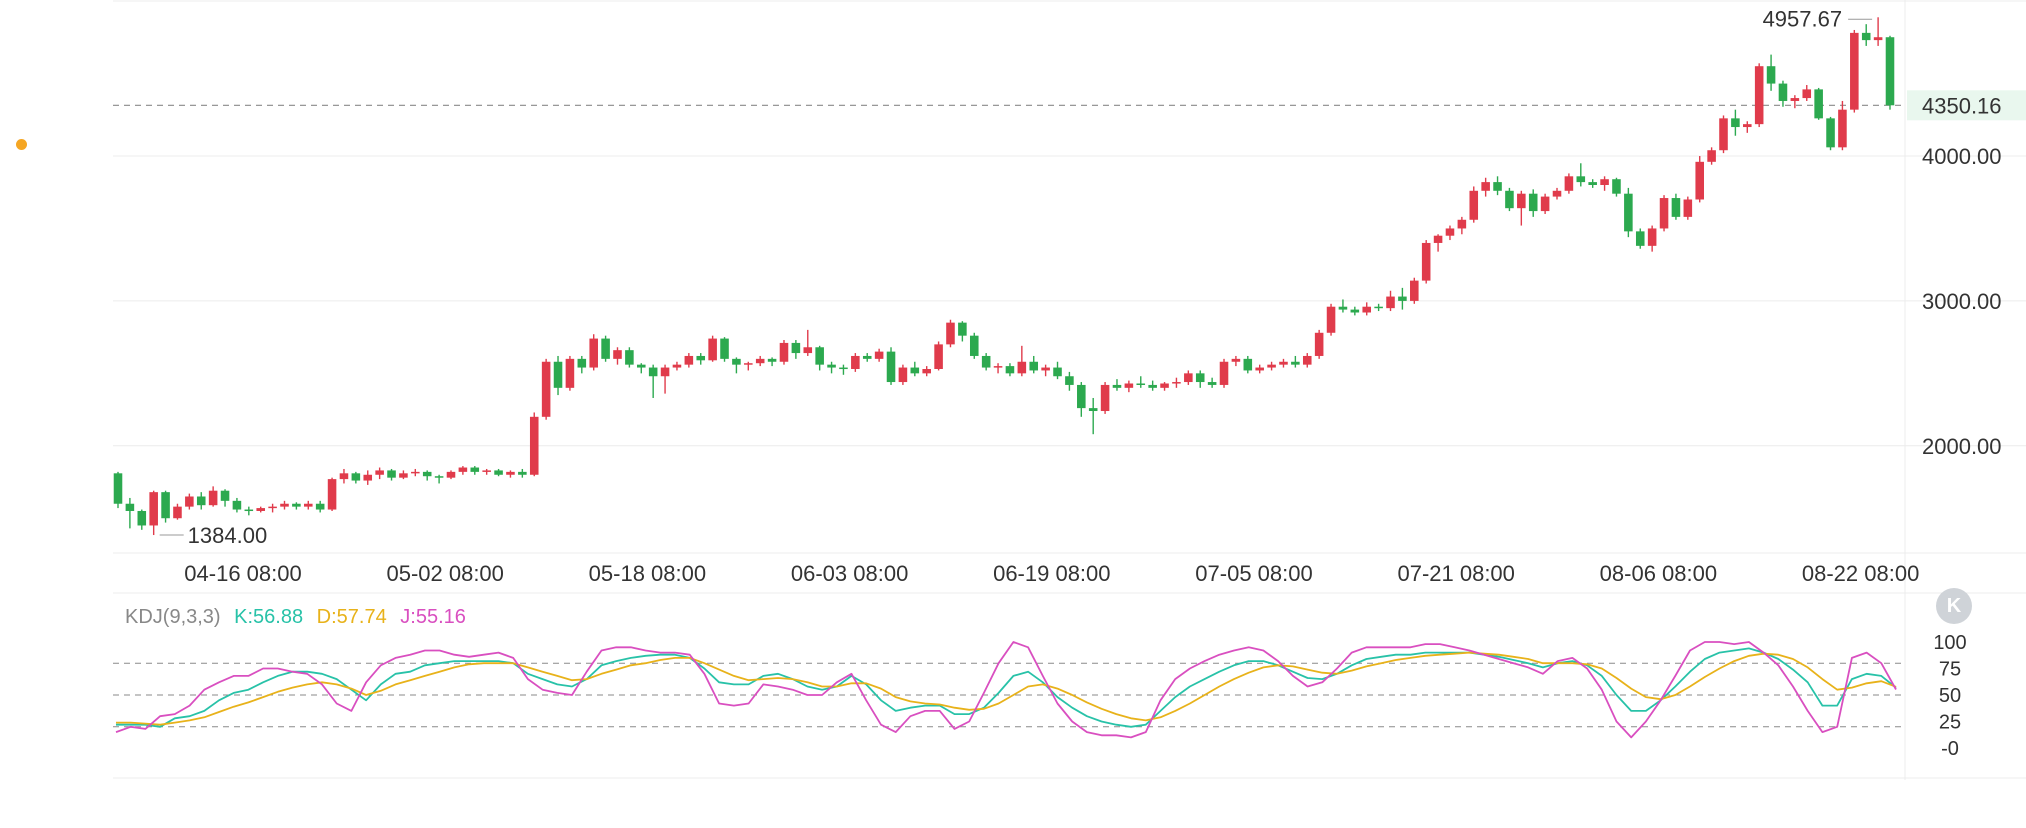  I want to click on current-position-dot, so click(21, 144).